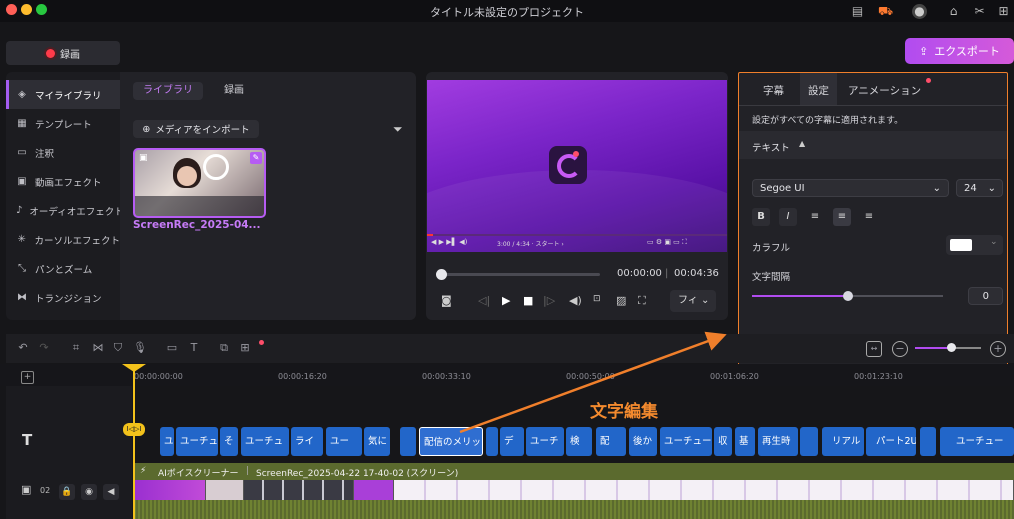 Image resolution: width=1014 pixels, height=519 pixels. I want to click on annotation-label: 文字編集, so click(624, 412).